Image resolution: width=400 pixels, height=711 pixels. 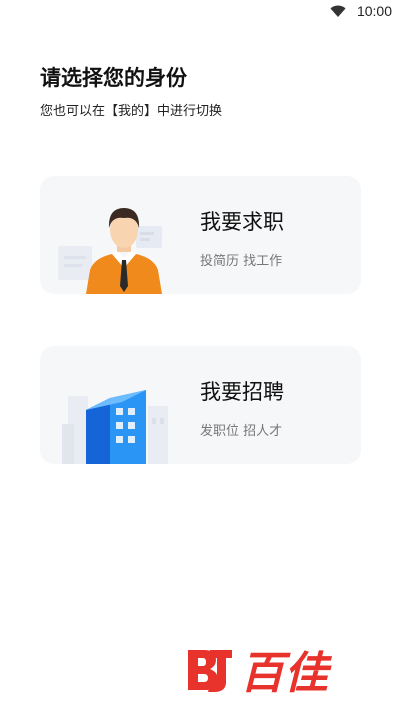 I want to click on wifi-icon, so click(x=338, y=11).